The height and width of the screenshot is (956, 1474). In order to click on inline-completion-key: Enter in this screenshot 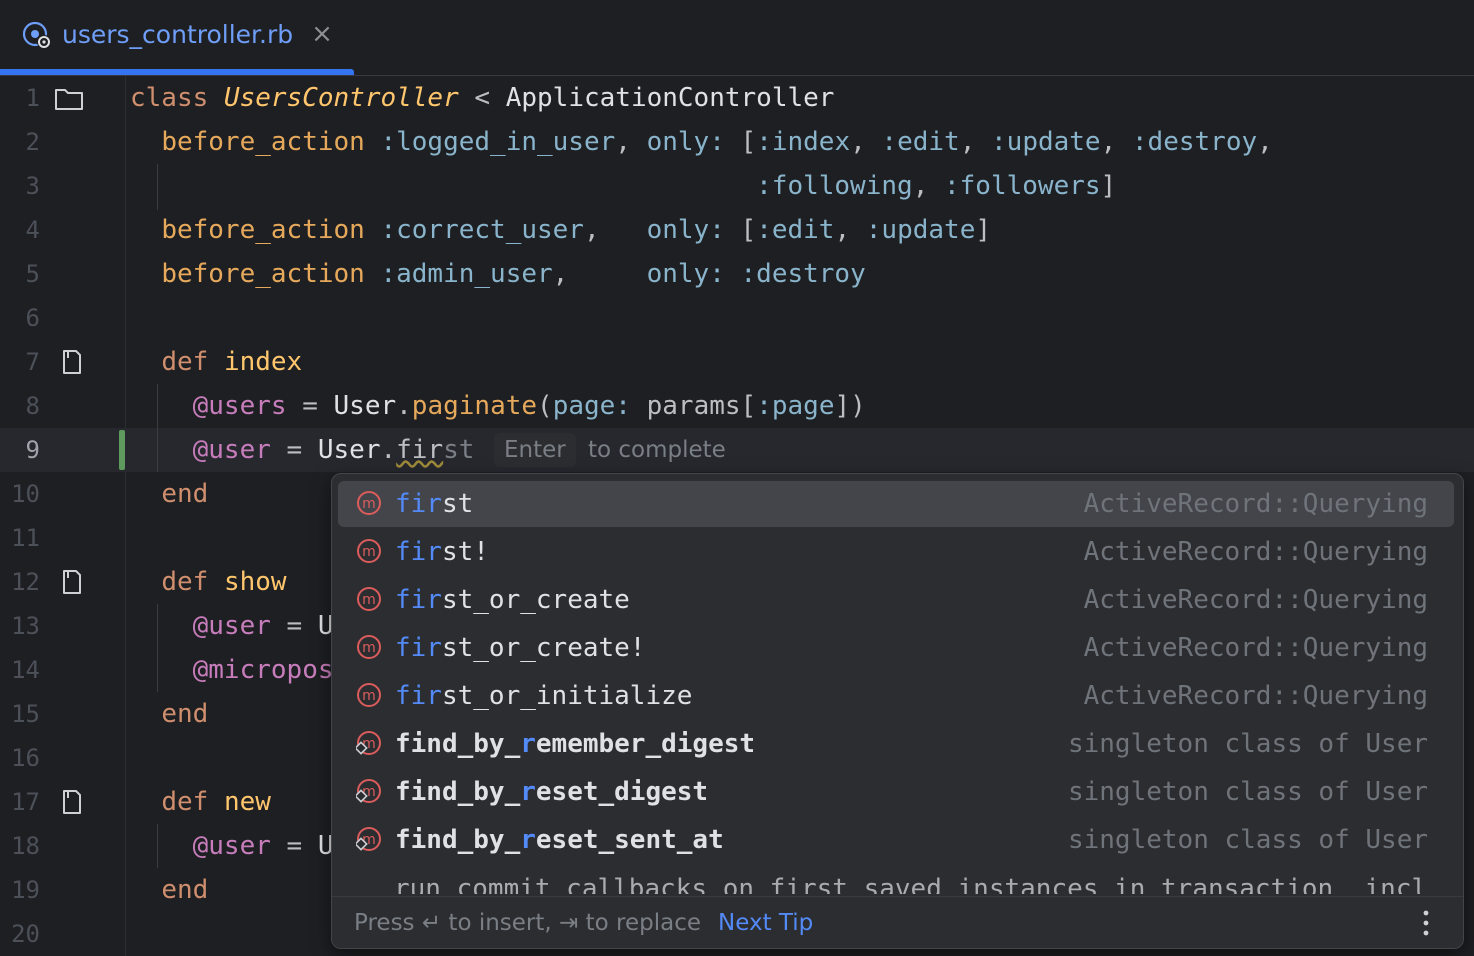, I will do `click(535, 450)`.